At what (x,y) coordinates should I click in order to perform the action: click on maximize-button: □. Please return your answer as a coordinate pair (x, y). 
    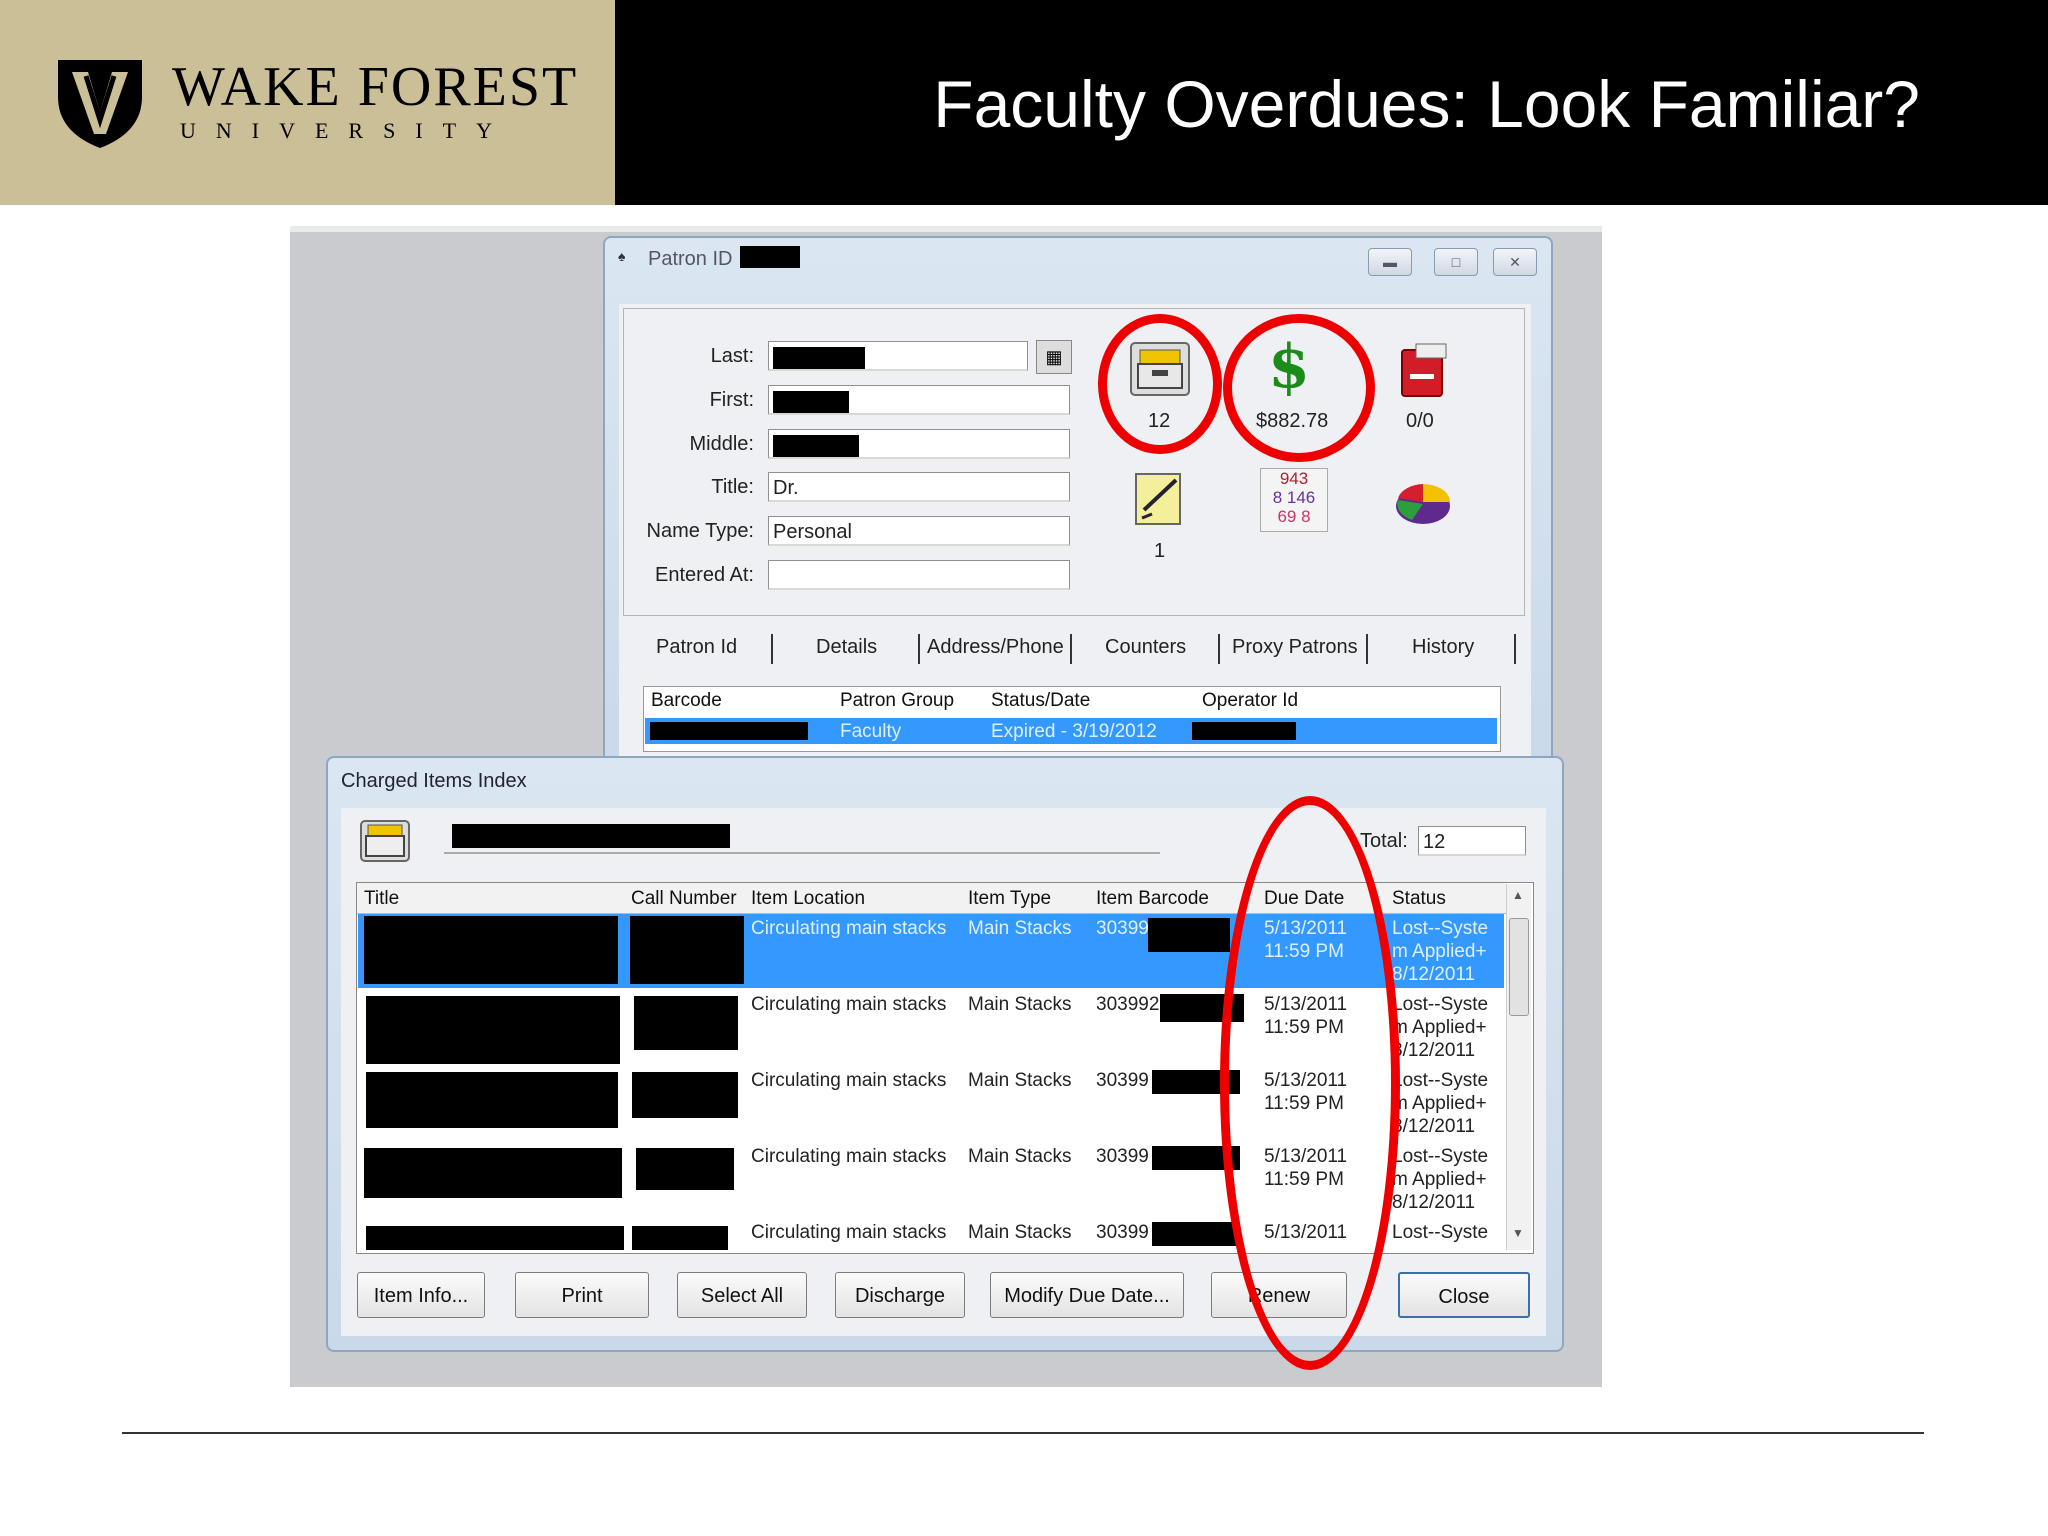
    Looking at the image, I should click on (1456, 262).